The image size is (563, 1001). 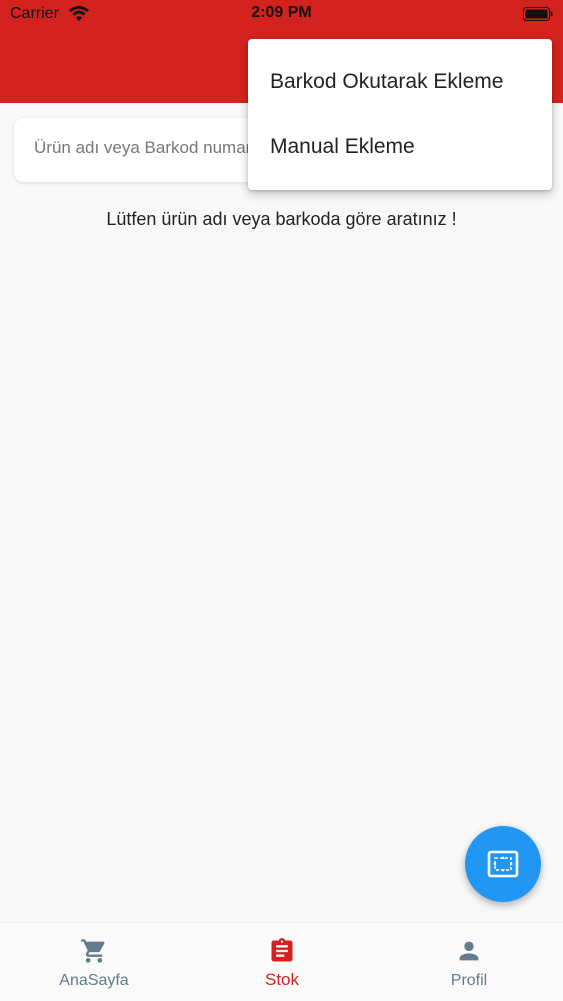 I want to click on person-icon, so click(x=469, y=951).